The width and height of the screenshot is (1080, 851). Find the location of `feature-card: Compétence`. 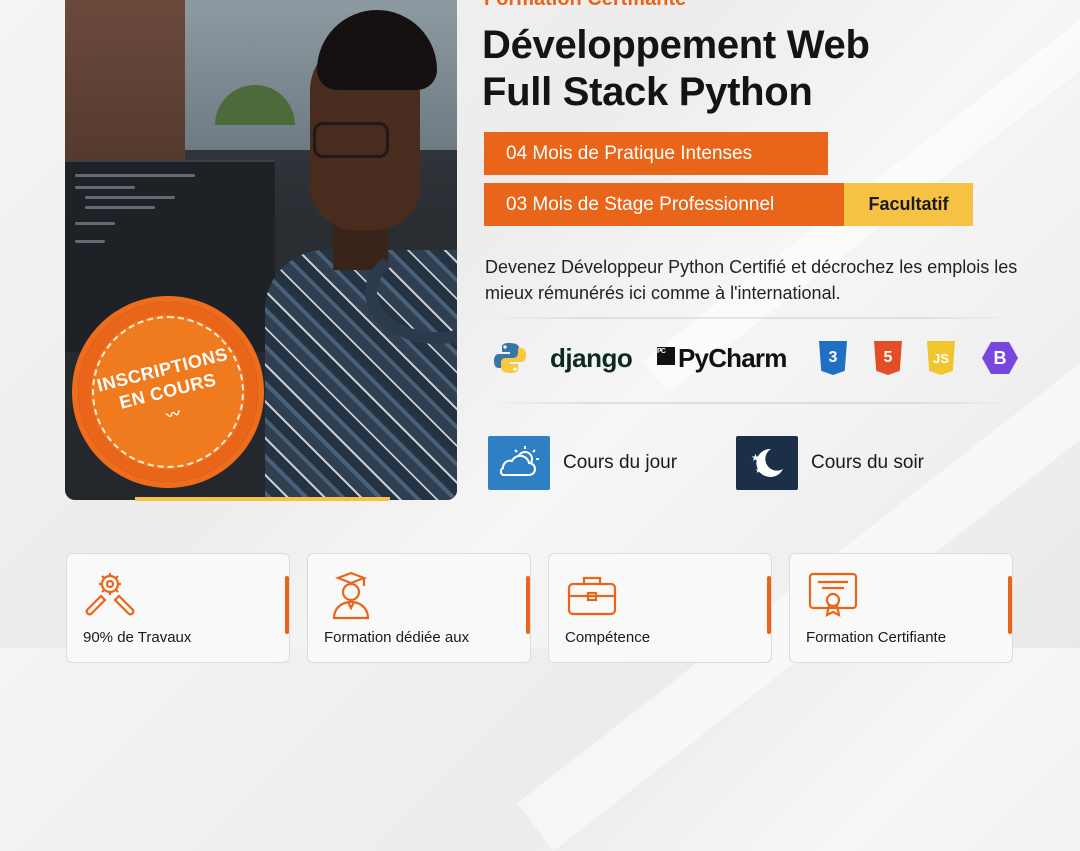

feature-card: Compétence is located at coordinates (660, 608).